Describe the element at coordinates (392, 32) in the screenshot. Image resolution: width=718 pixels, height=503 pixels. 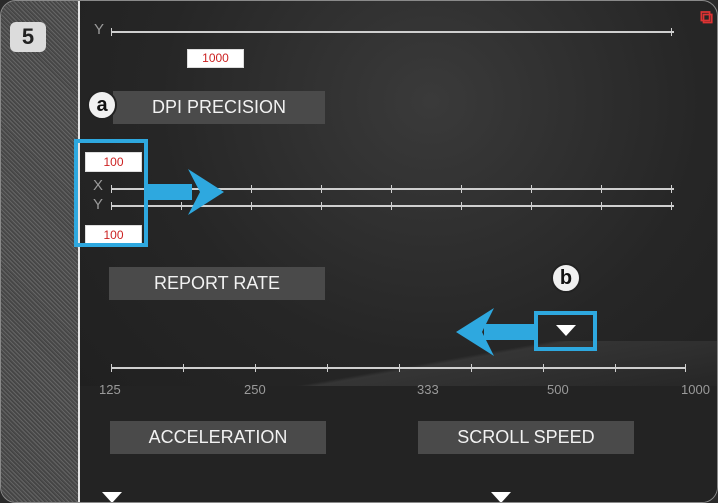
I see `top-y-slider-track` at that location.